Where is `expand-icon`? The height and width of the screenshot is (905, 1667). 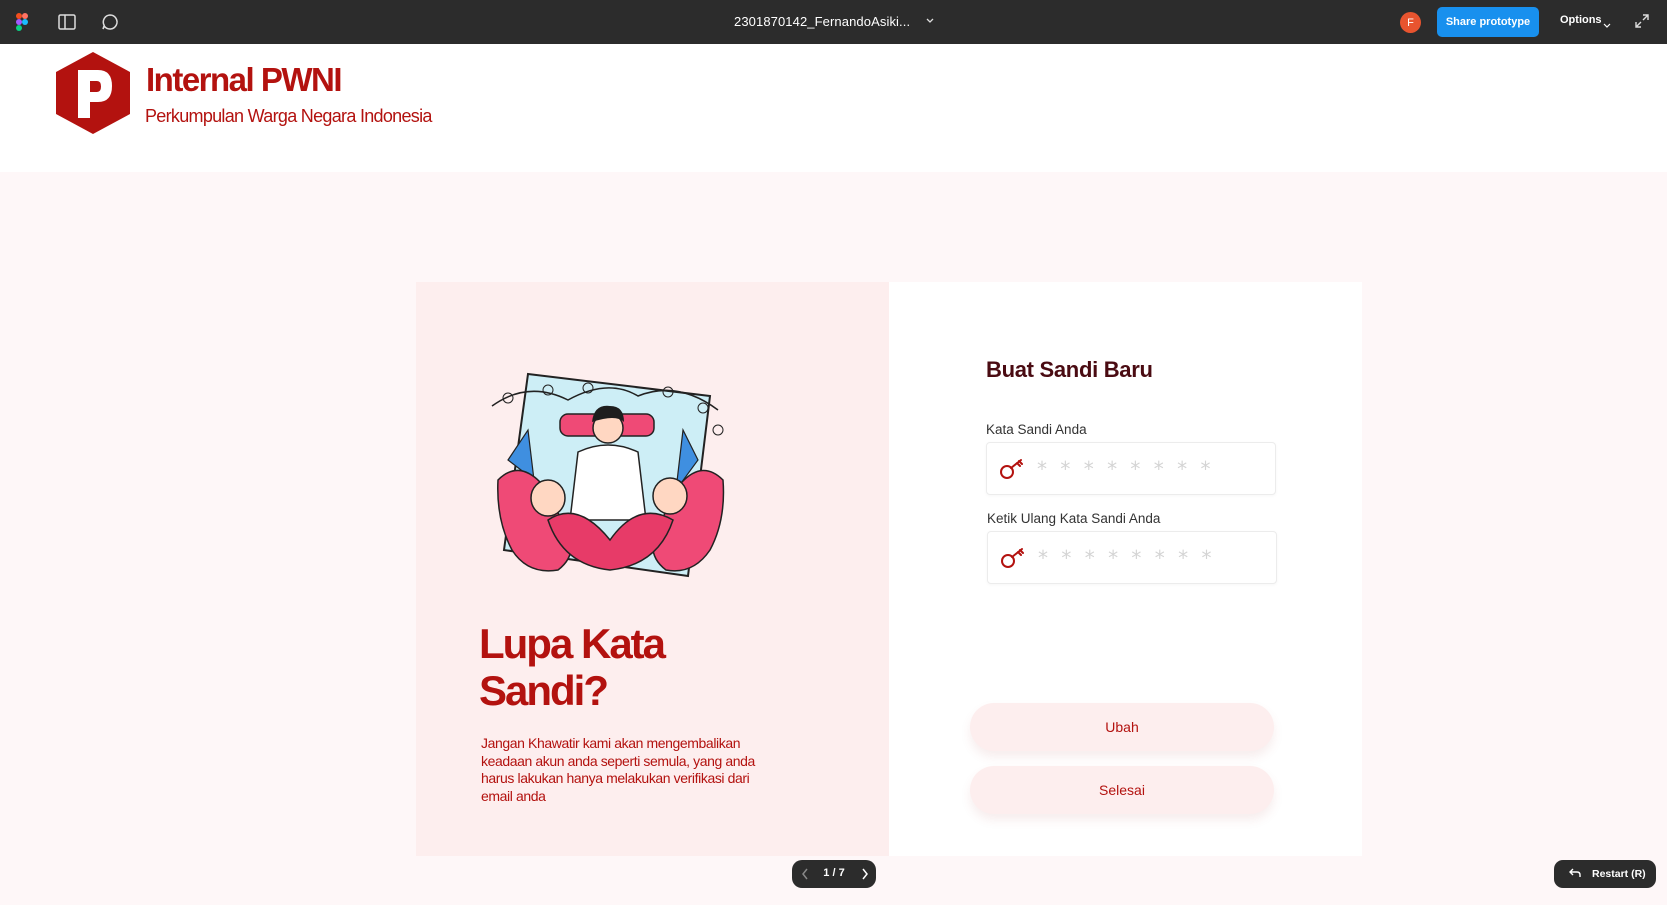
expand-icon is located at coordinates (1643, 22).